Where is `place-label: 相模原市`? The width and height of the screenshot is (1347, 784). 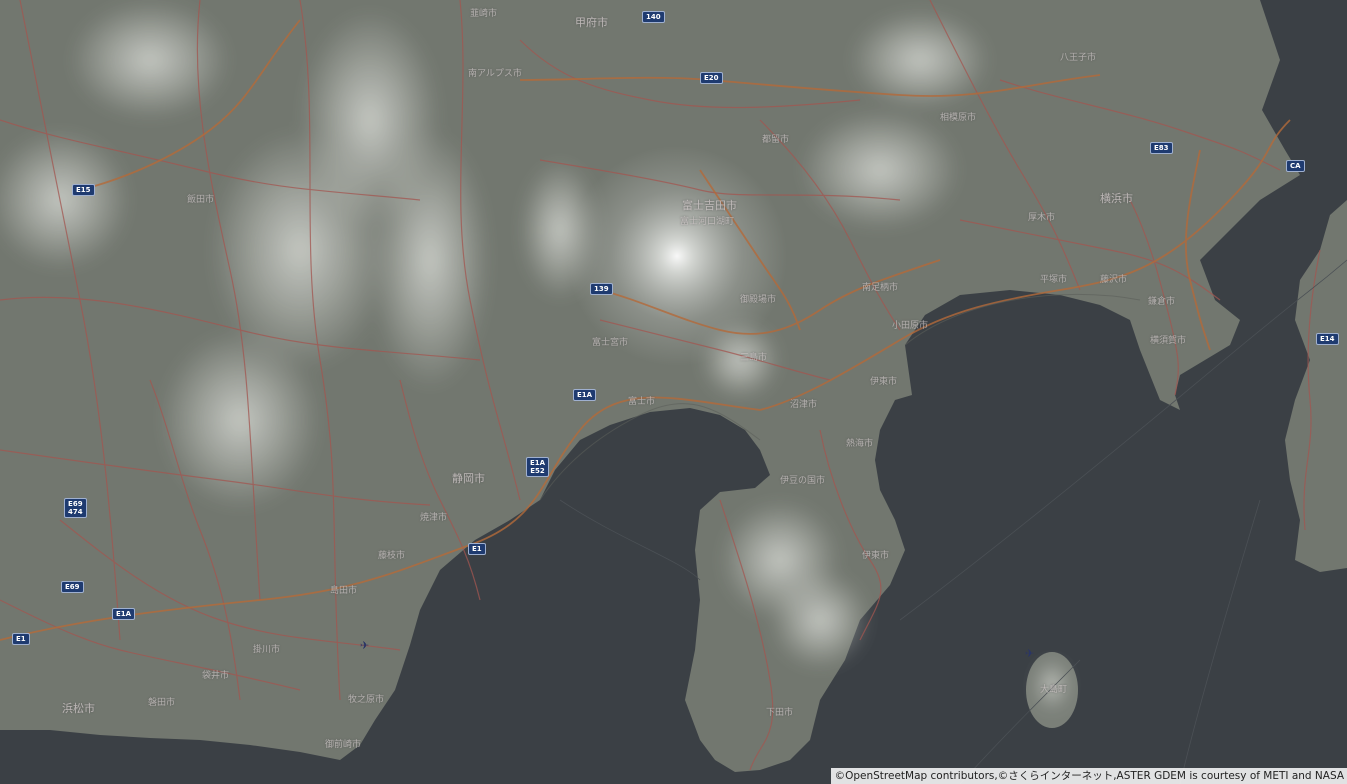
place-label: 相模原市 is located at coordinates (958, 118).